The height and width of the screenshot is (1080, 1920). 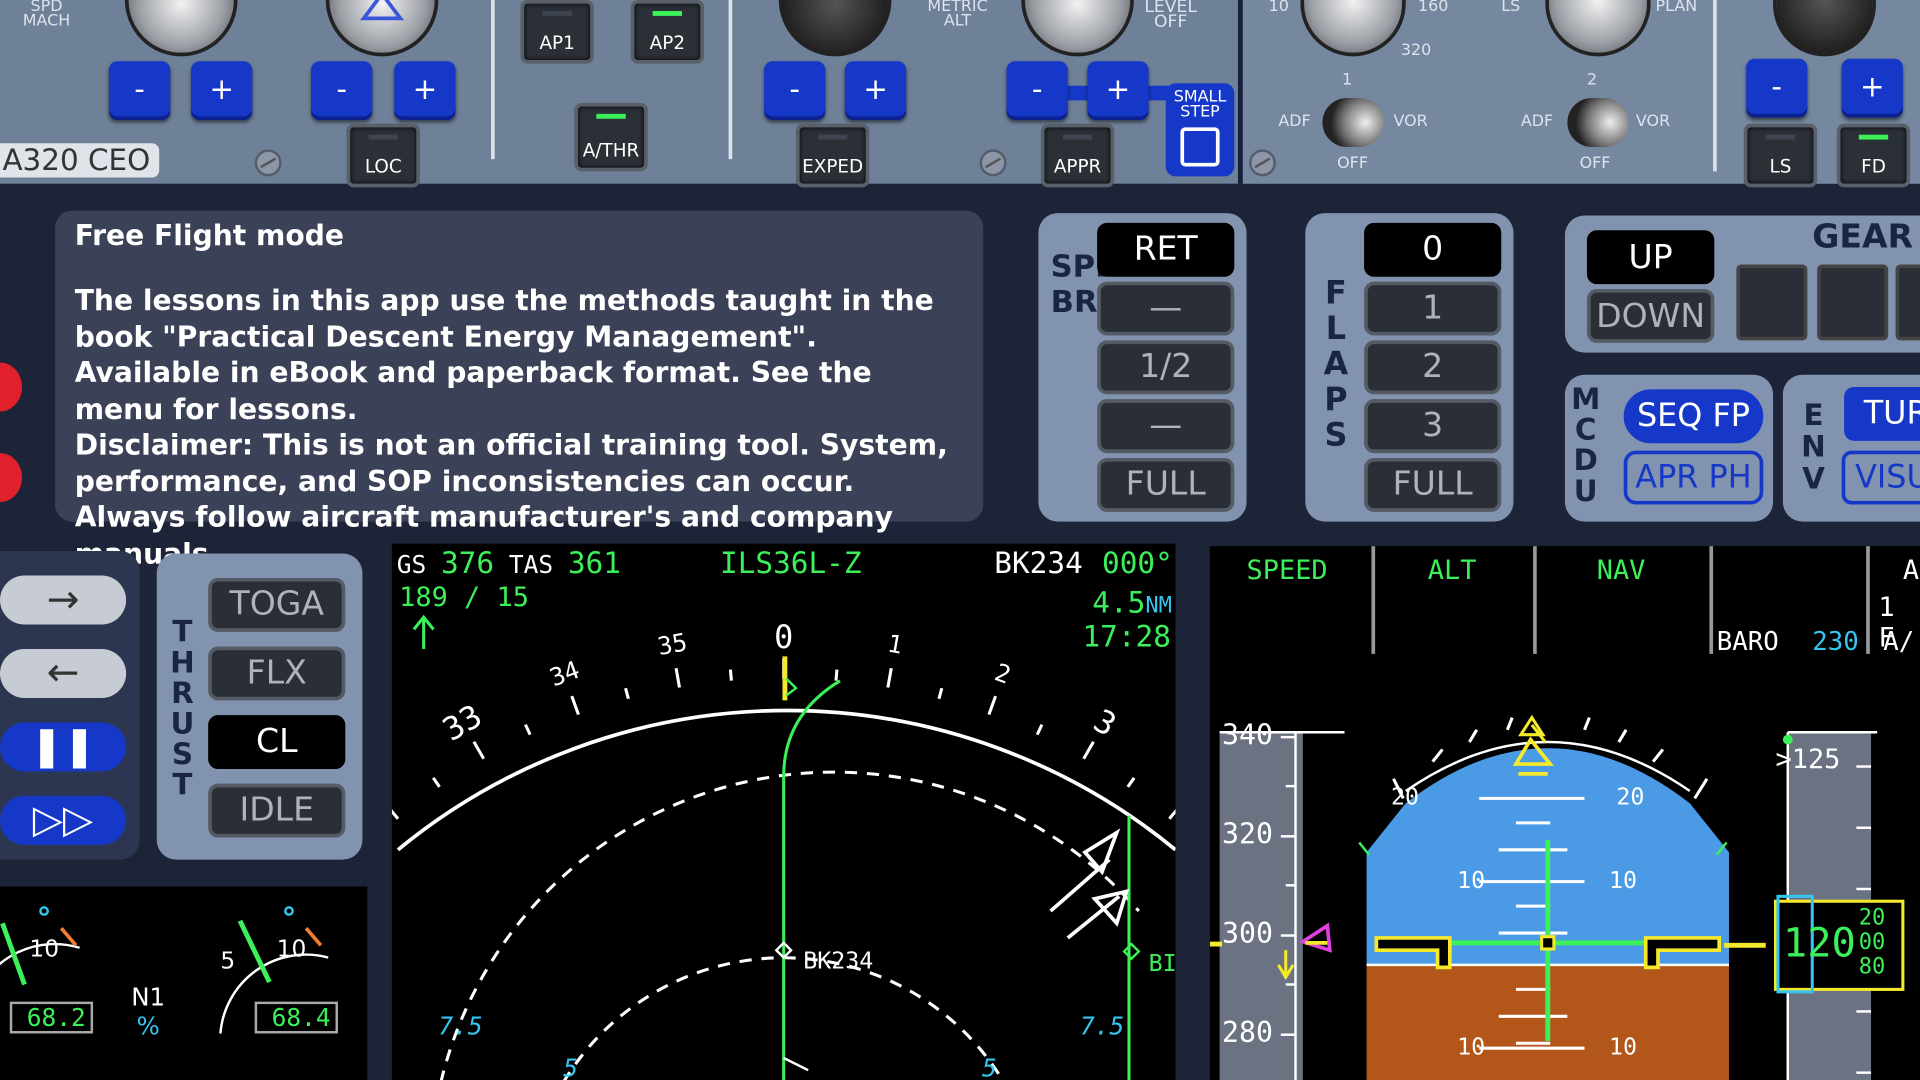 I want to click on info-title: Free Flight mode, so click(x=209, y=236).